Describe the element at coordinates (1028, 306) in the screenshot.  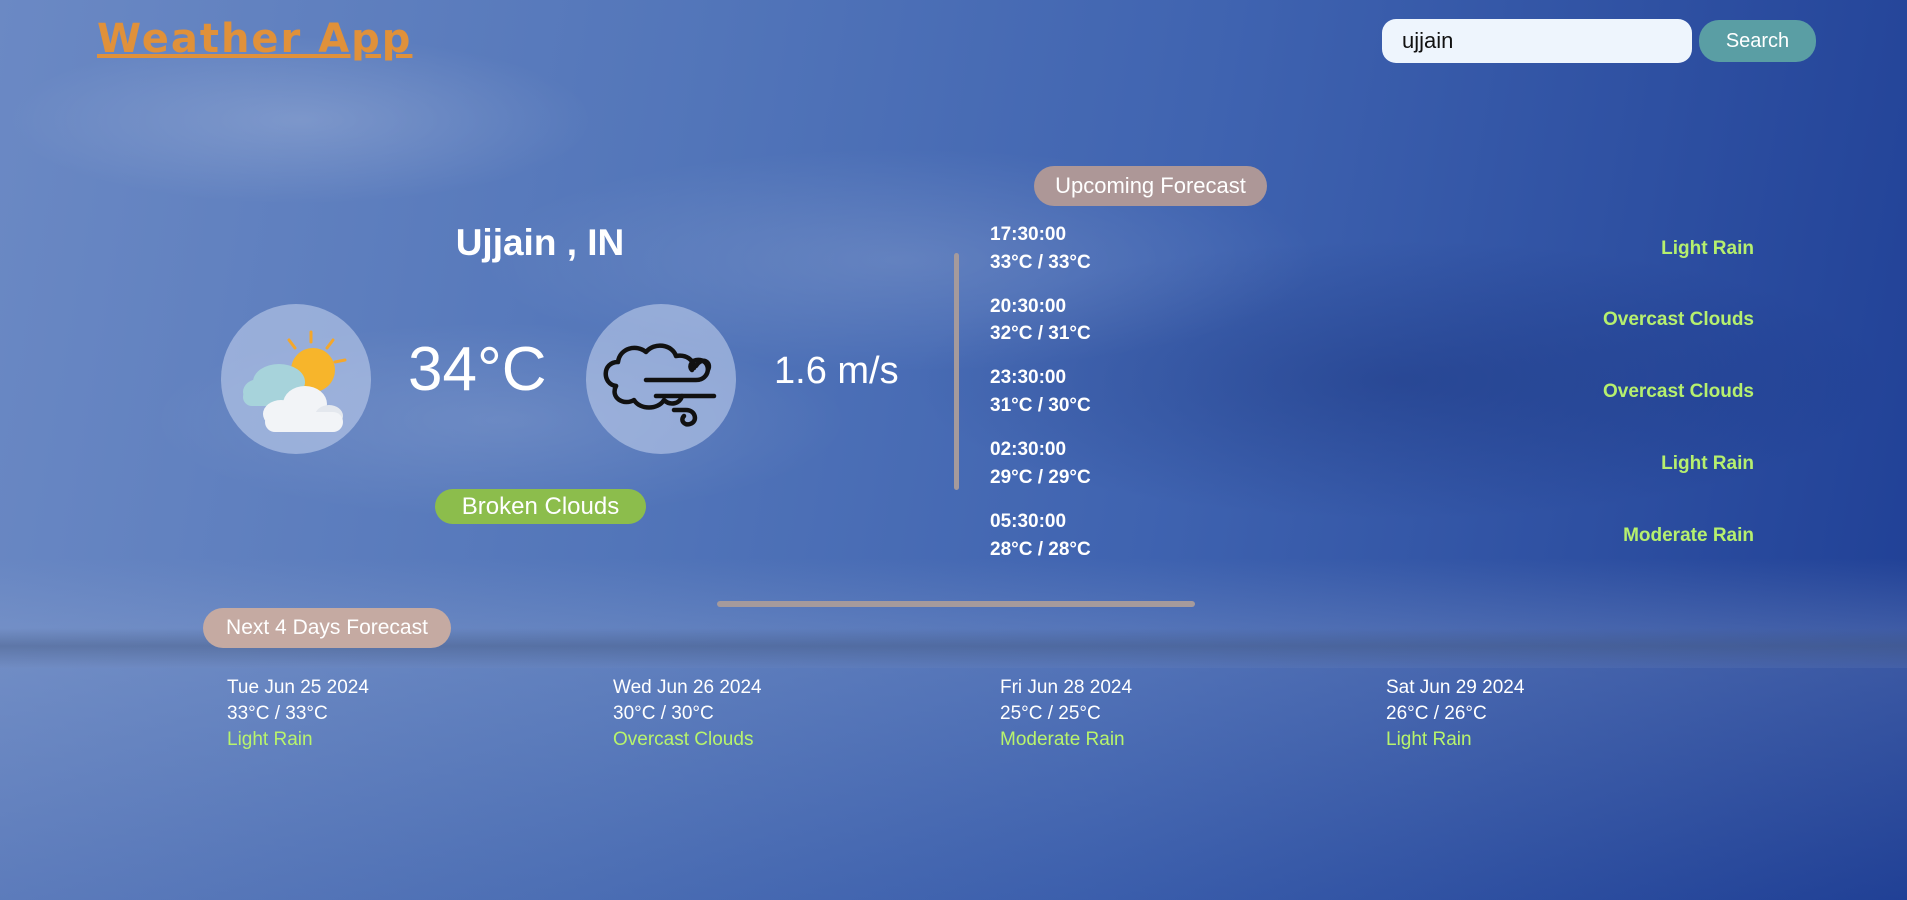
I see `forecast-time: 20:30:00` at that location.